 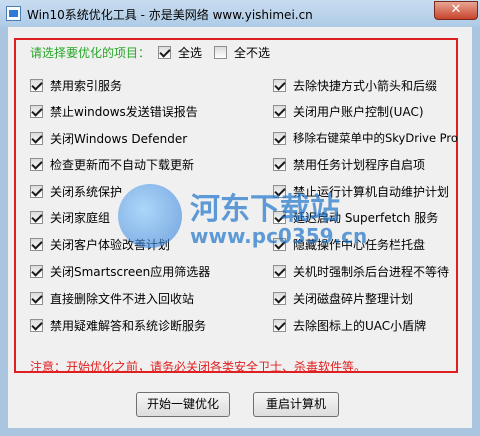 What do you see at coordinates (130, 272) in the screenshot?
I see `option-label: 关闭Smartscreen应用筛选器` at bounding box center [130, 272].